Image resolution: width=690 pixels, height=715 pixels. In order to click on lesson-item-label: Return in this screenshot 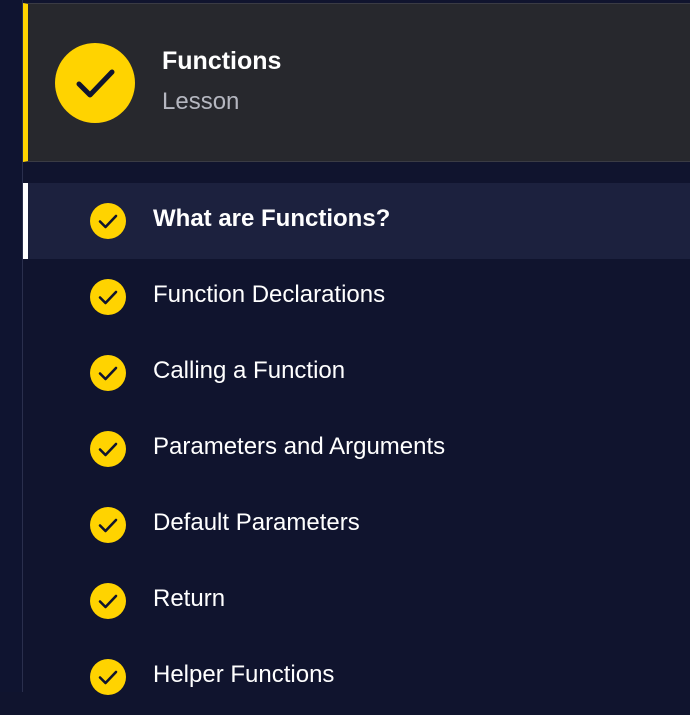, I will do `click(189, 598)`.